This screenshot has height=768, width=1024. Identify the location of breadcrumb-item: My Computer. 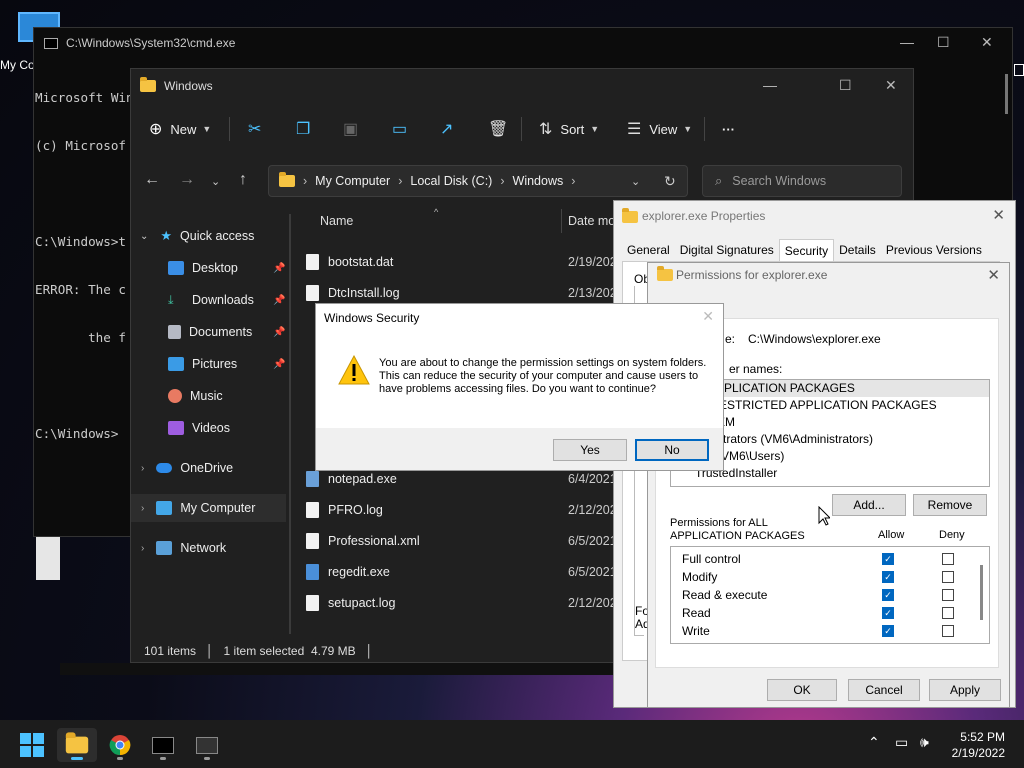
(352, 181).